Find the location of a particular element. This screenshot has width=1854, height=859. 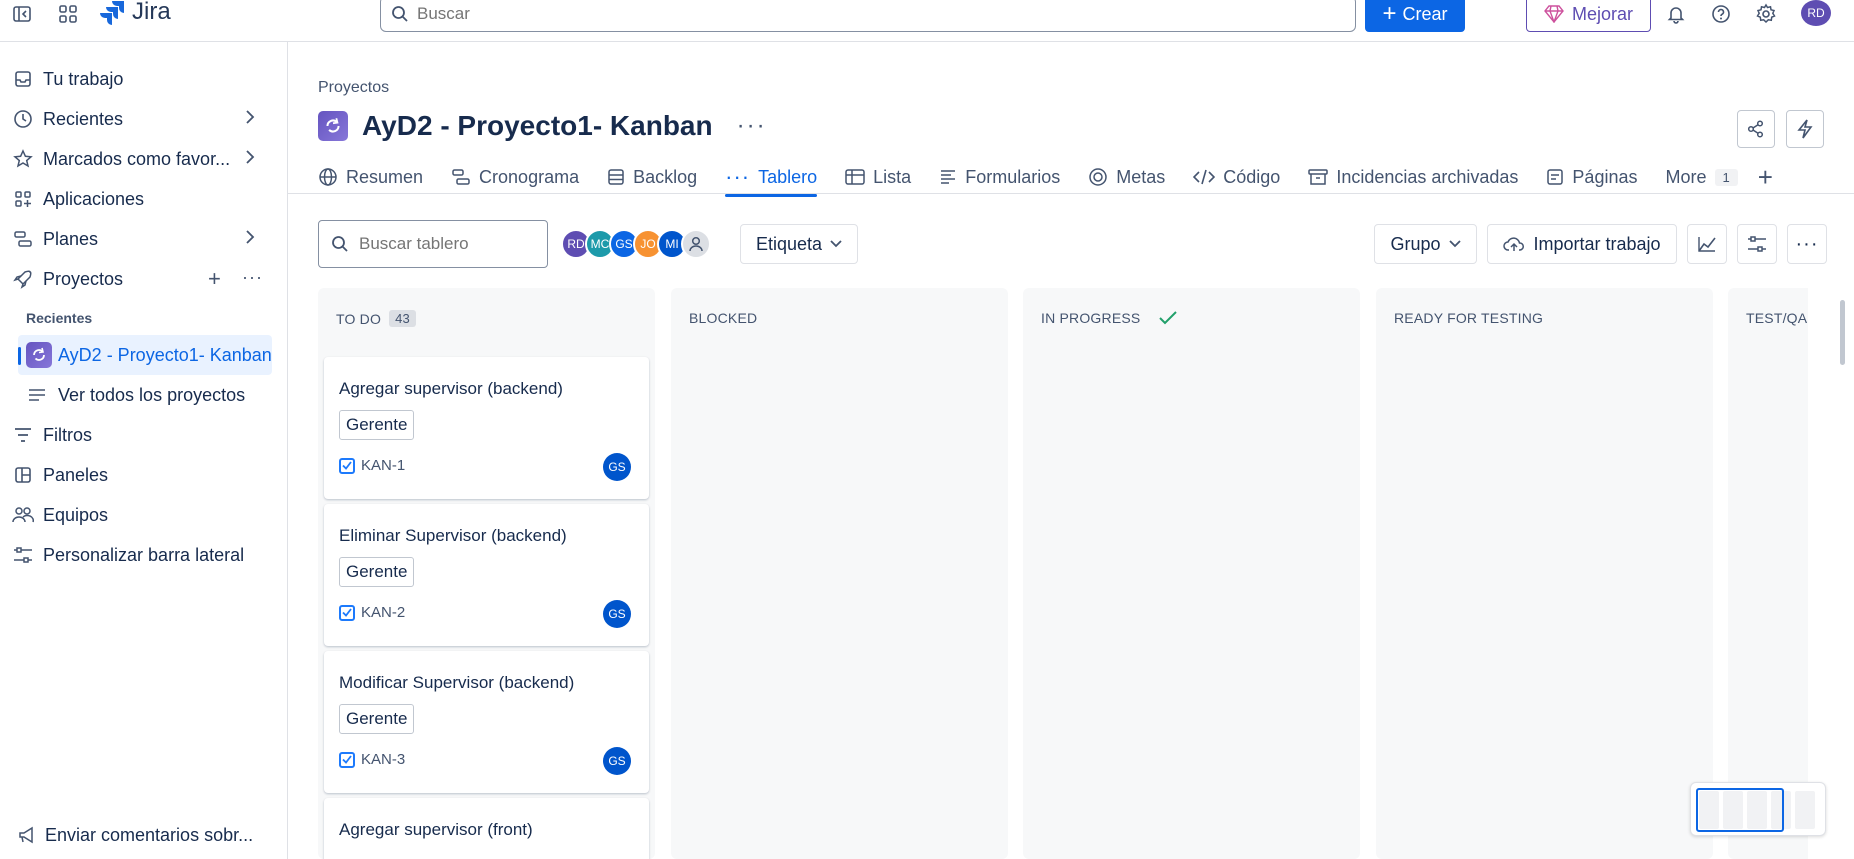

unassigned-avatar-icon is located at coordinates (696, 244).